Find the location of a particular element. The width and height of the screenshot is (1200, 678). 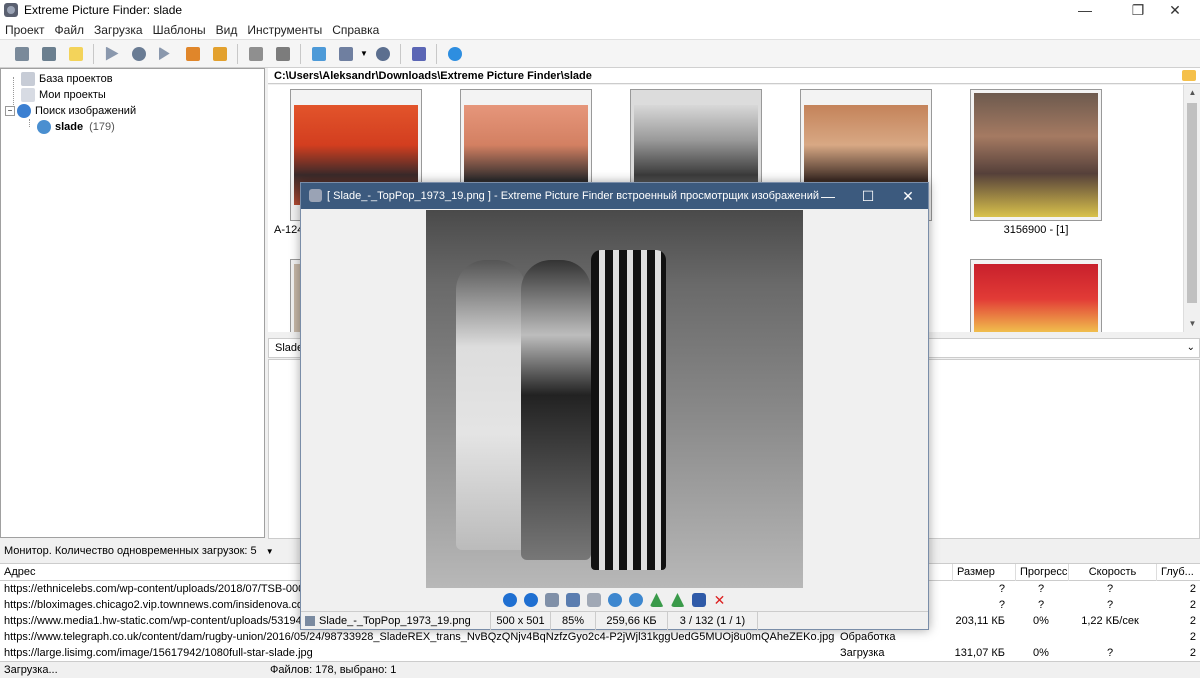

stop-button is located at coordinates (193, 54).